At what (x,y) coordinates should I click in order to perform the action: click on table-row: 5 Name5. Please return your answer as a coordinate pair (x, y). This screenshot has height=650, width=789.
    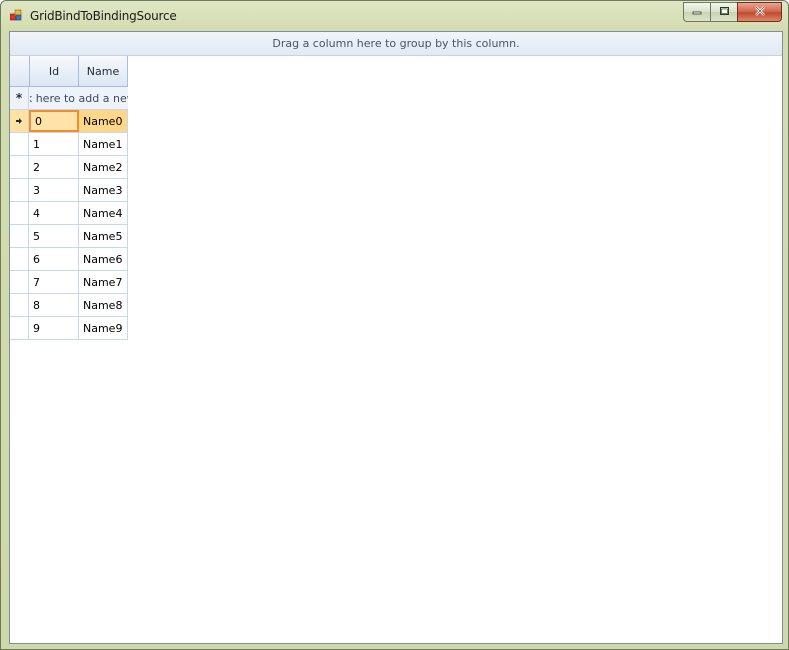
    Looking at the image, I should click on (69, 236).